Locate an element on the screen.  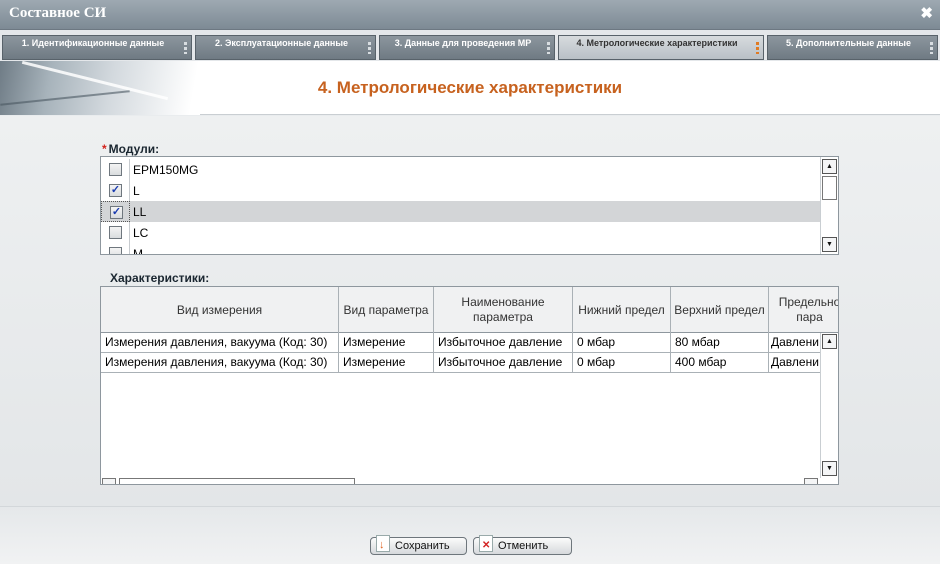
module-name: L is located at coordinates (136, 191).